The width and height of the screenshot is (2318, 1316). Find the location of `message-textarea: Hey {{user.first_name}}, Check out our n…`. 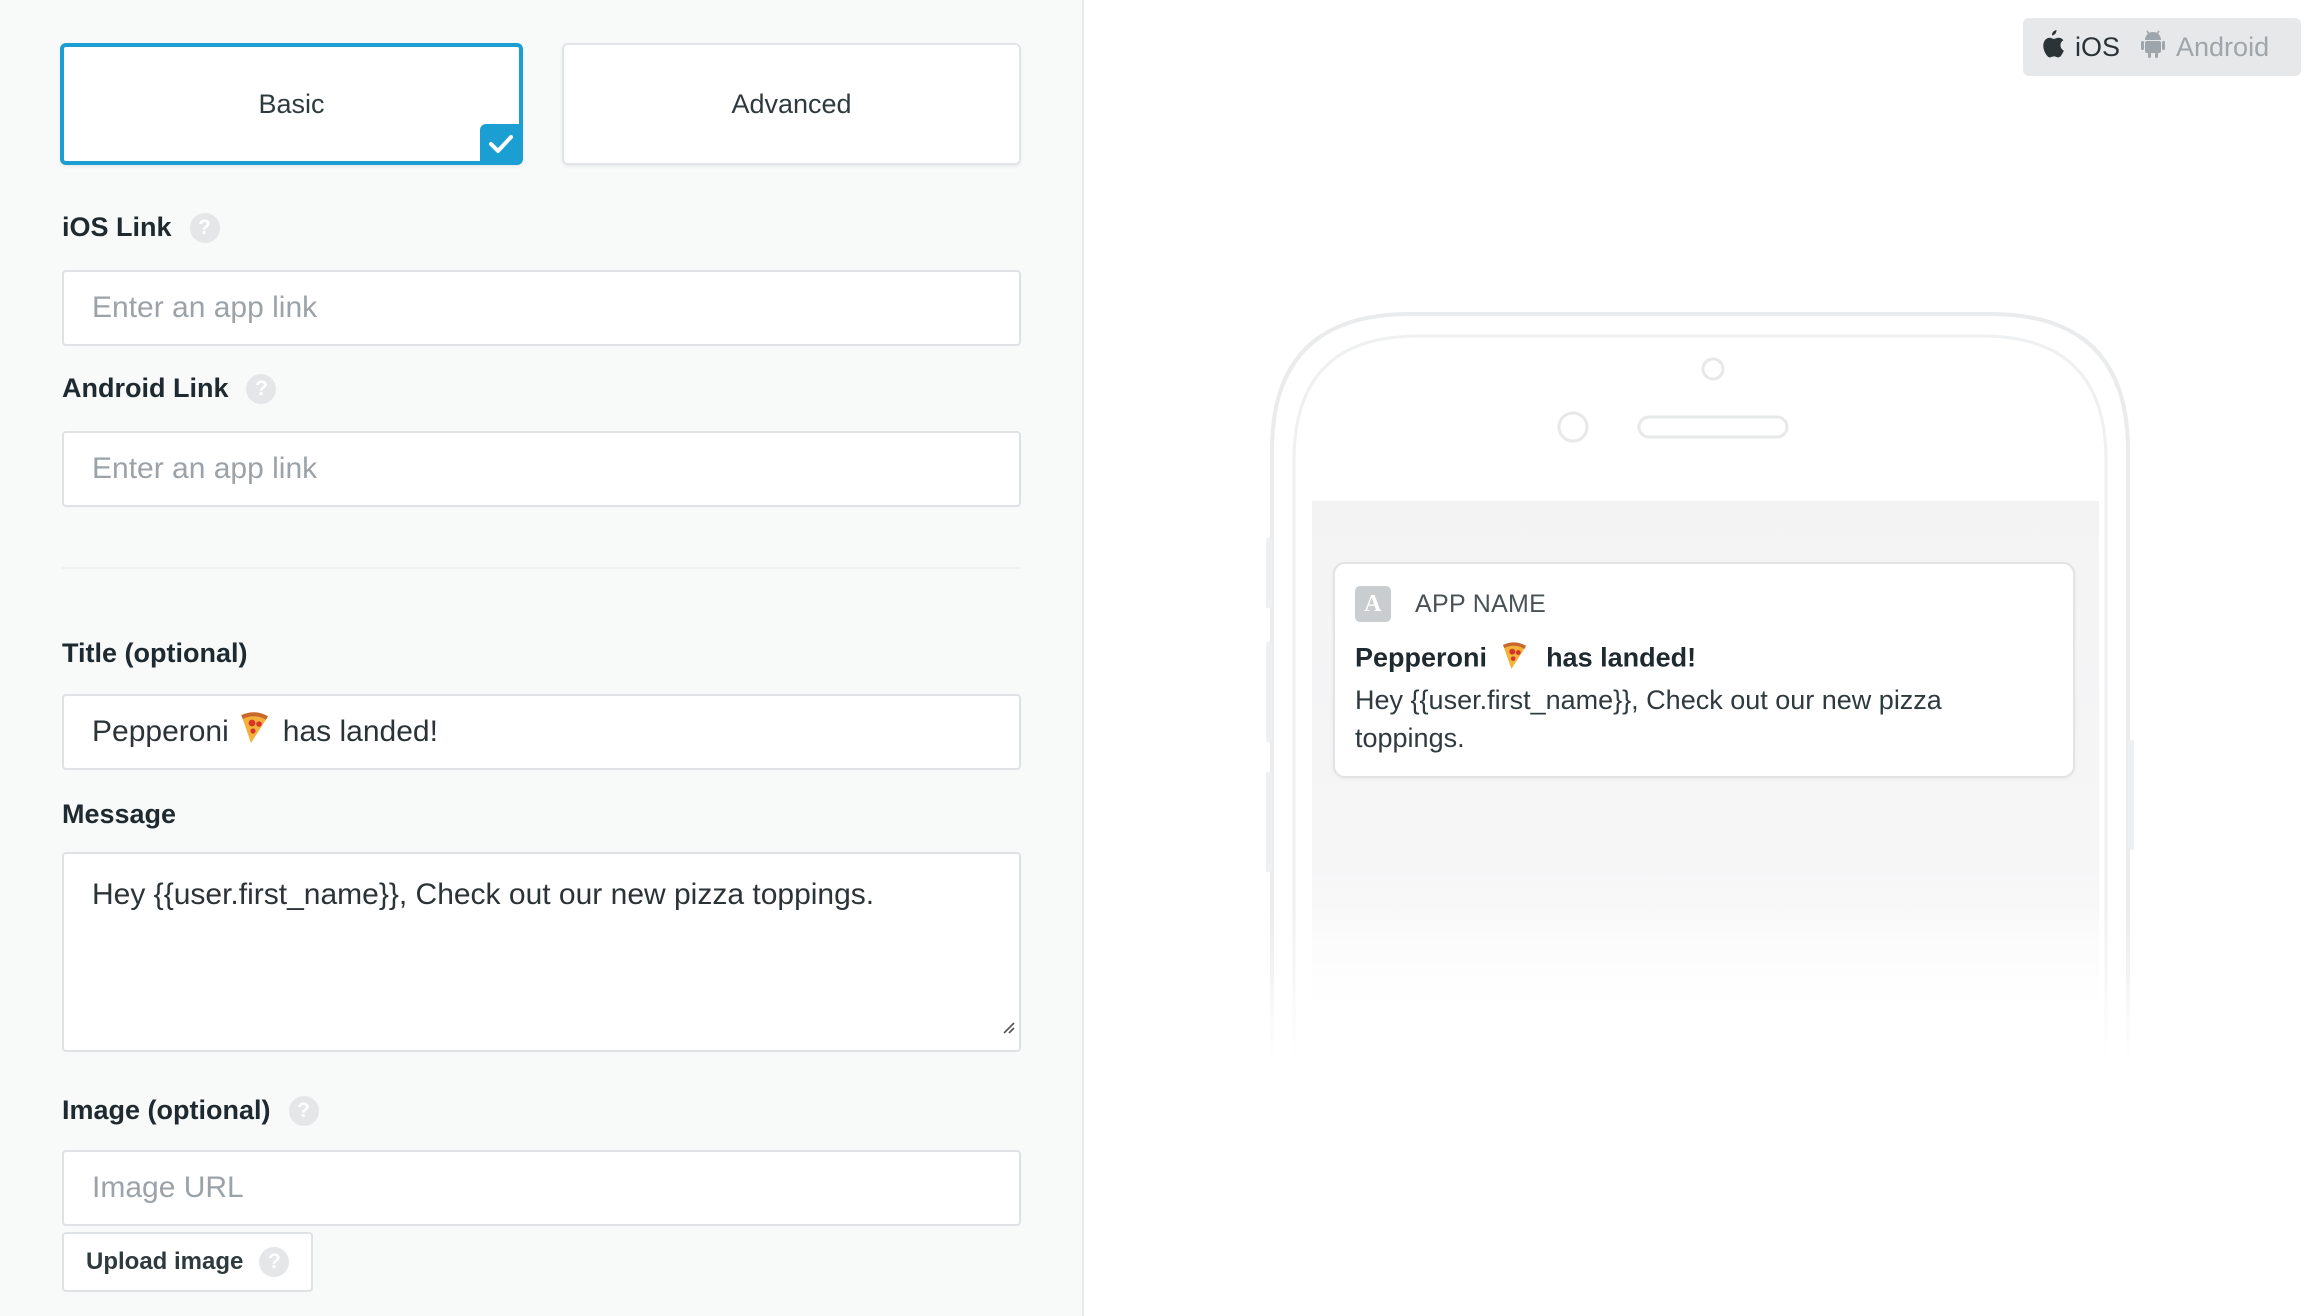

message-textarea: Hey {{user.first_name}}, Check out our n… is located at coordinates (541, 952).